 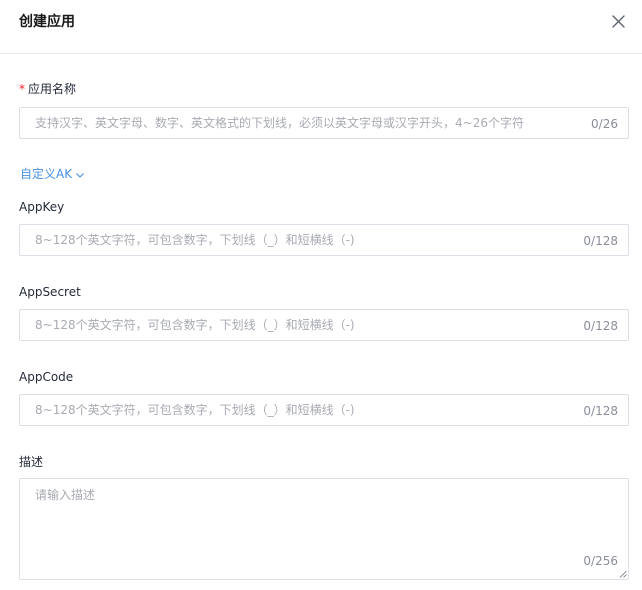 I want to click on dialog-header: 创建应用, so click(x=321, y=27).